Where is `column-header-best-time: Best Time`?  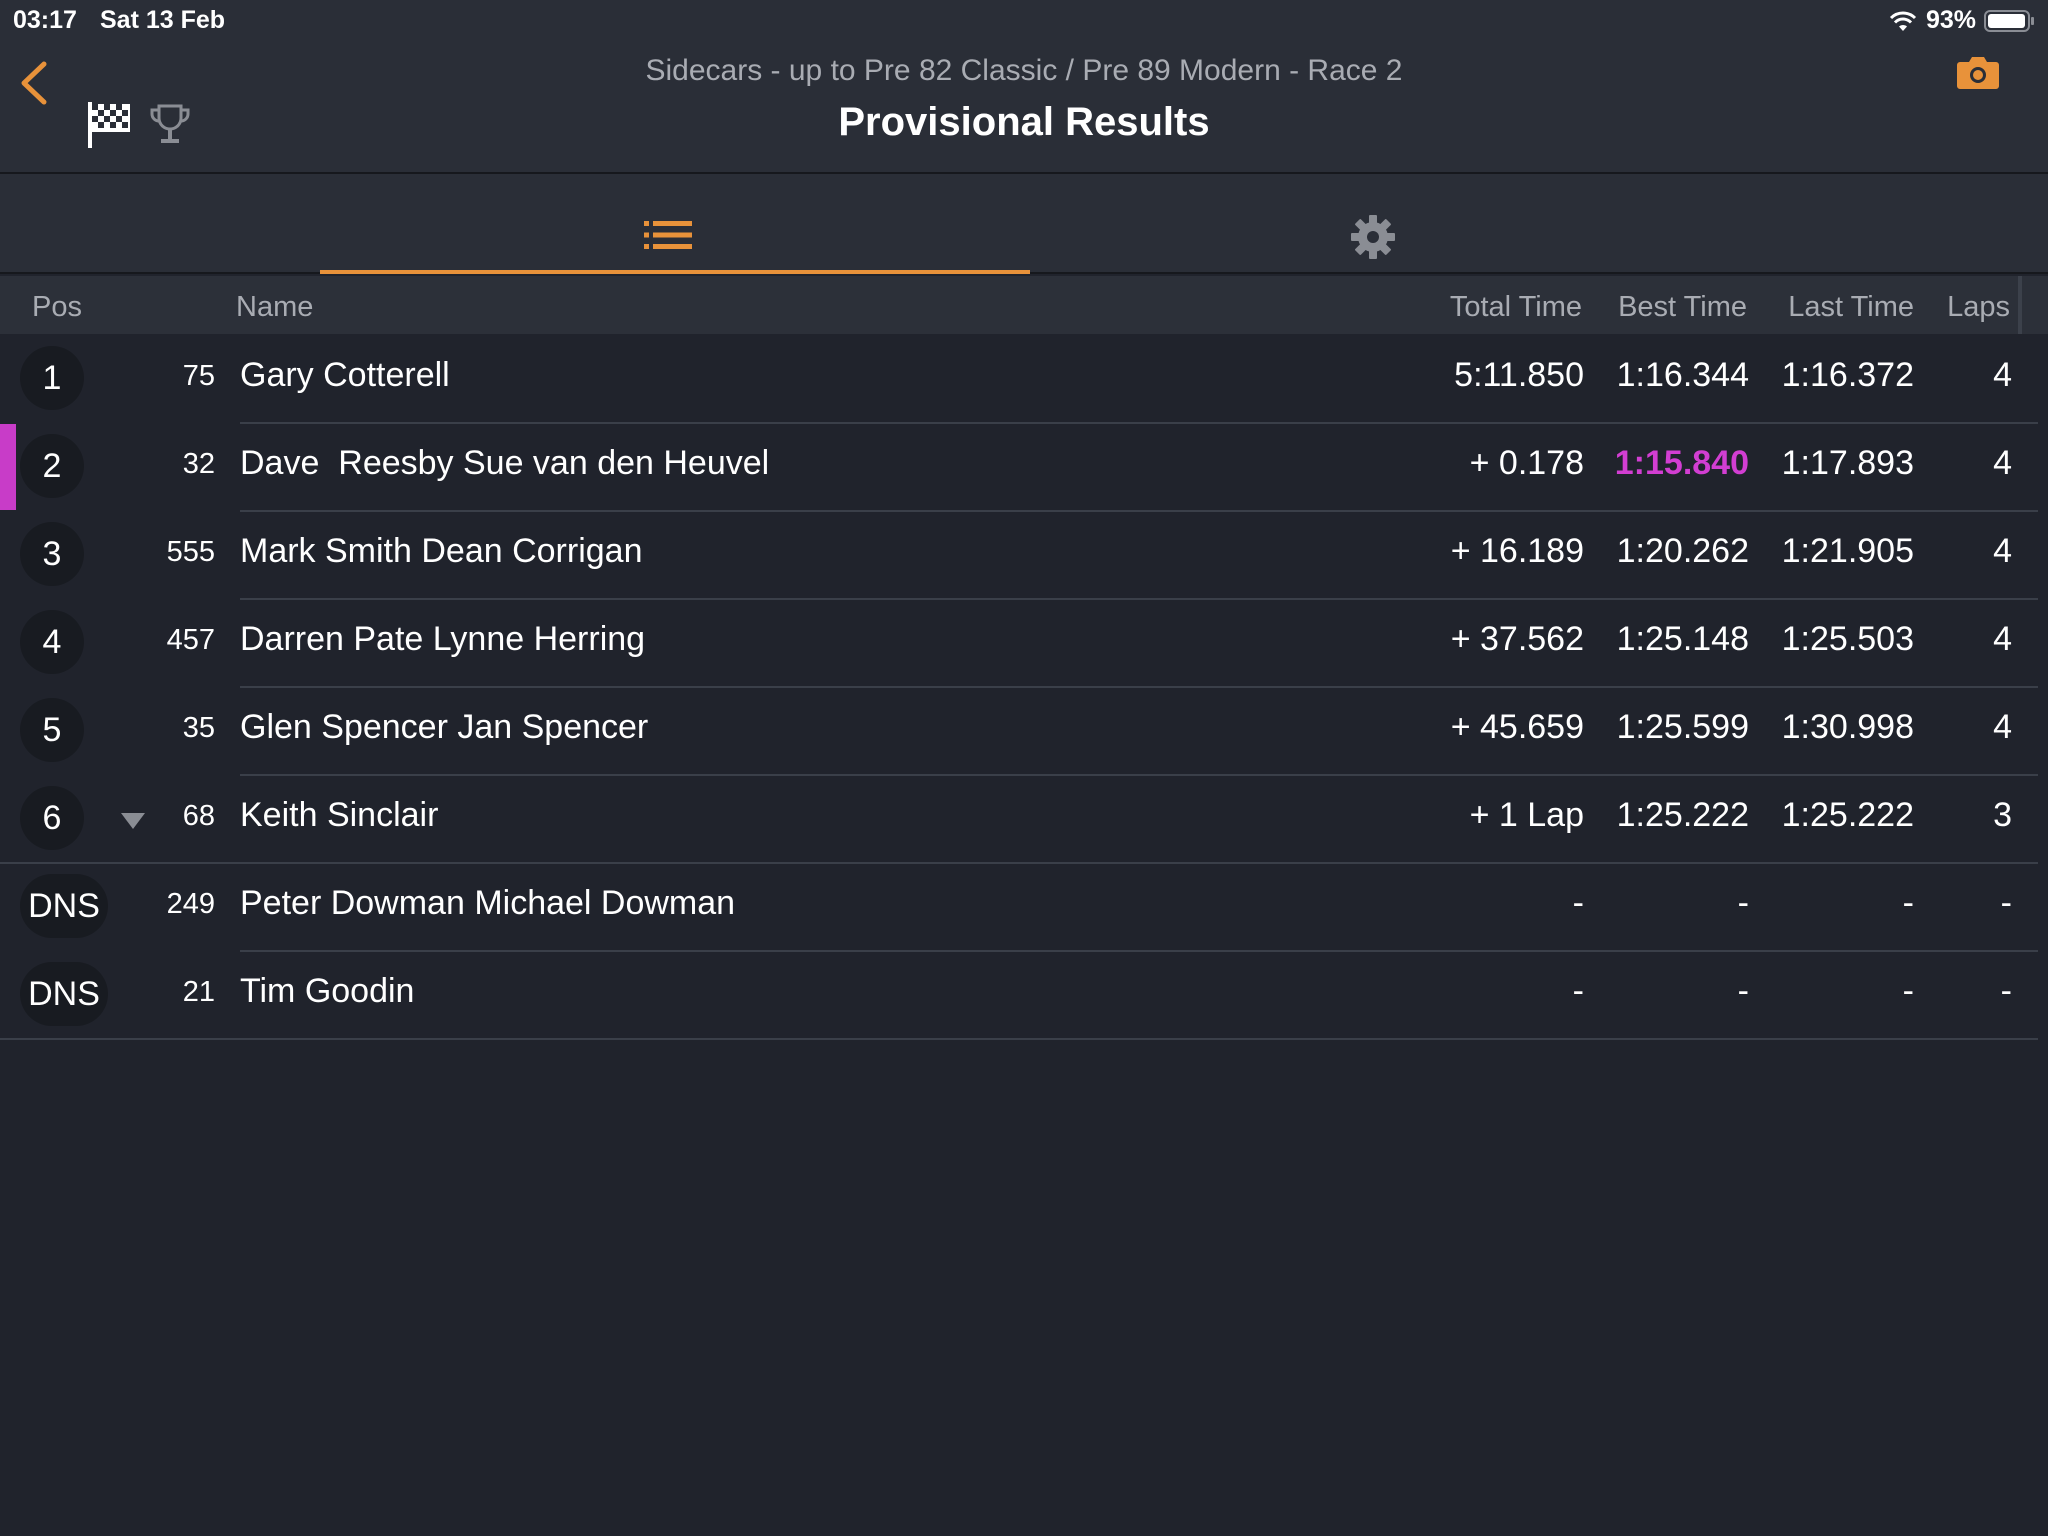 column-header-best-time: Best Time is located at coordinates (1682, 307).